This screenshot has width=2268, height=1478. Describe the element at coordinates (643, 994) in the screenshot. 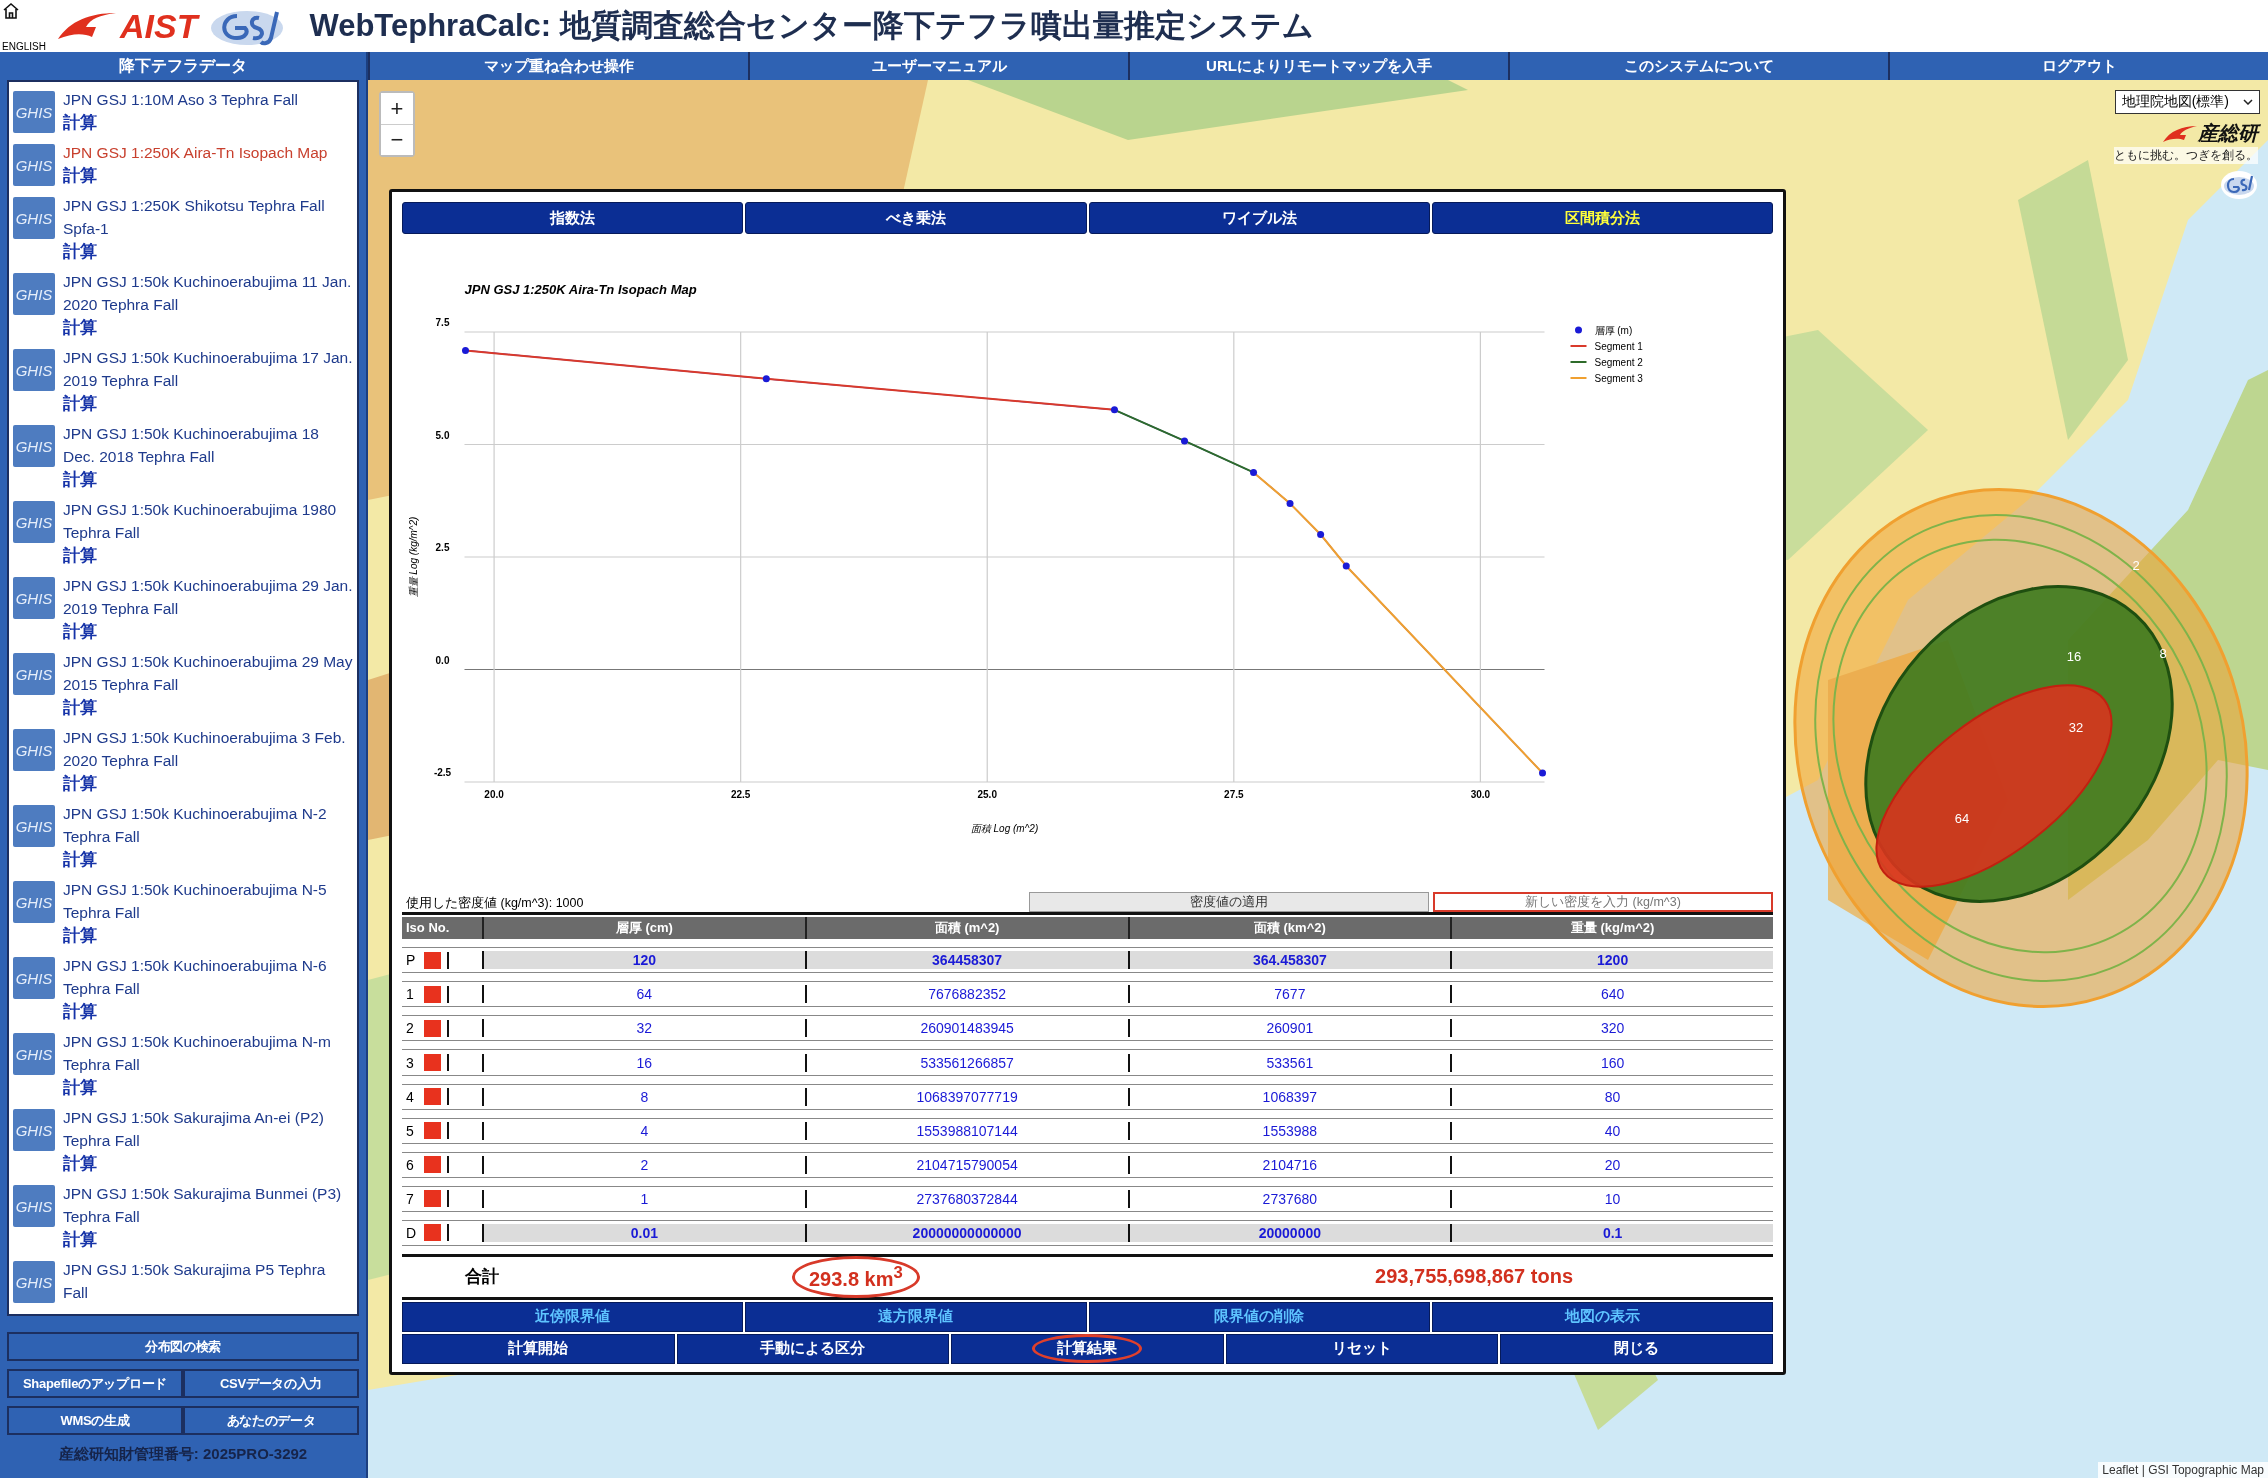

I see `table-cell: 64` at that location.